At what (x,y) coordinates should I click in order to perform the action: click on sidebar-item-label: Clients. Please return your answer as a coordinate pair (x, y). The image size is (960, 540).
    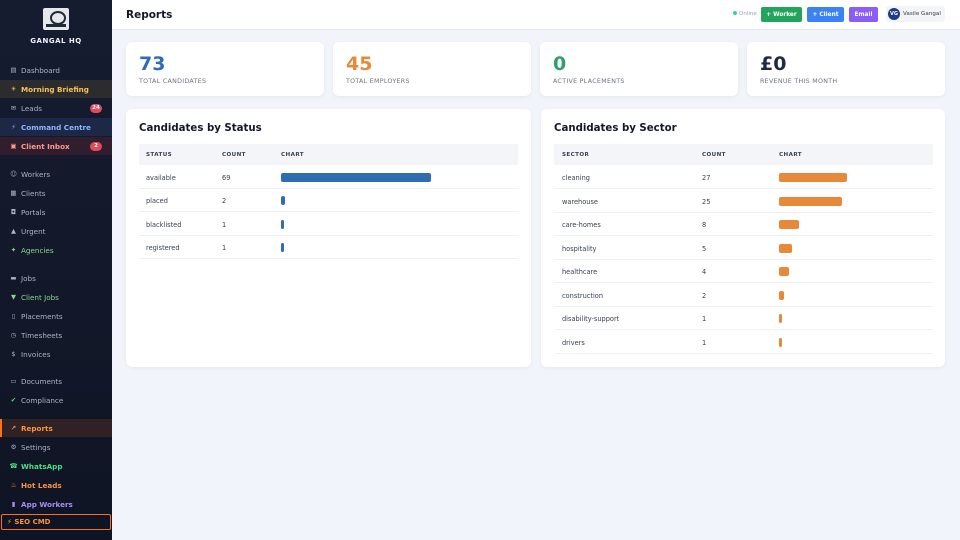
    Looking at the image, I should click on (33, 193).